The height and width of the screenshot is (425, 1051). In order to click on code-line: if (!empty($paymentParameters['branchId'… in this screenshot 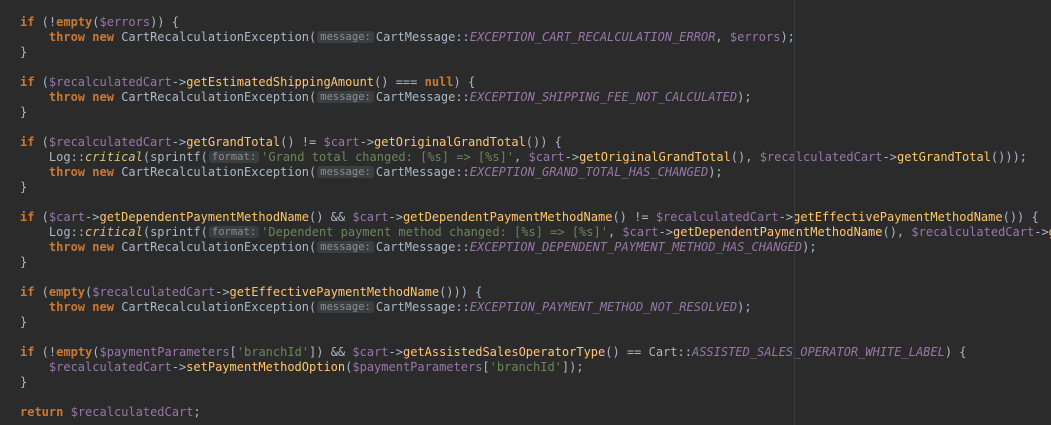, I will do `click(493, 352)`.